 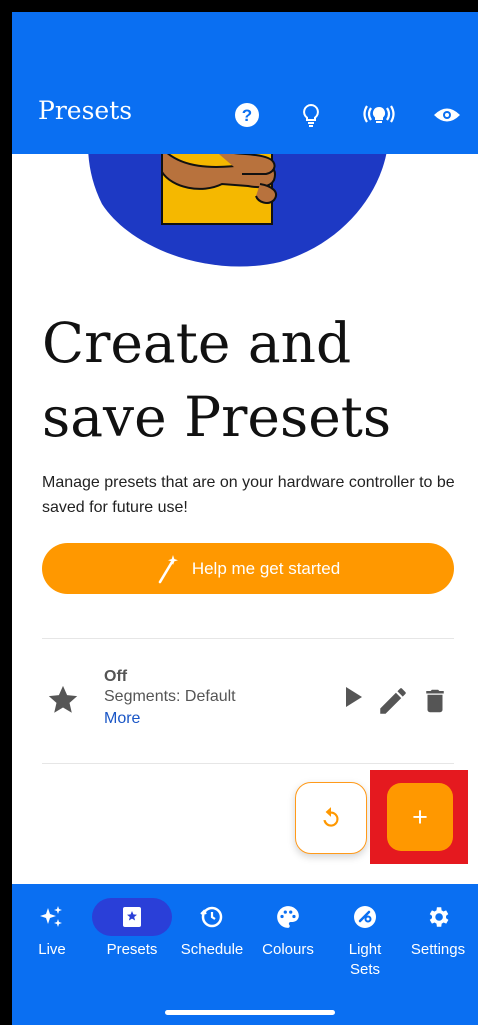 What do you see at coordinates (132, 949) in the screenshot?
I see `tab-label: Presets` at bounding box center [132, 949].